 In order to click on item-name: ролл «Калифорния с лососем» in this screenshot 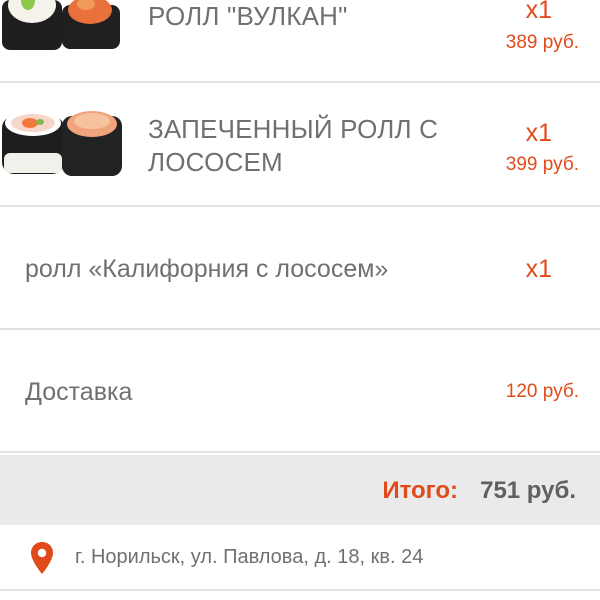, I will do `click(207, 269)`.